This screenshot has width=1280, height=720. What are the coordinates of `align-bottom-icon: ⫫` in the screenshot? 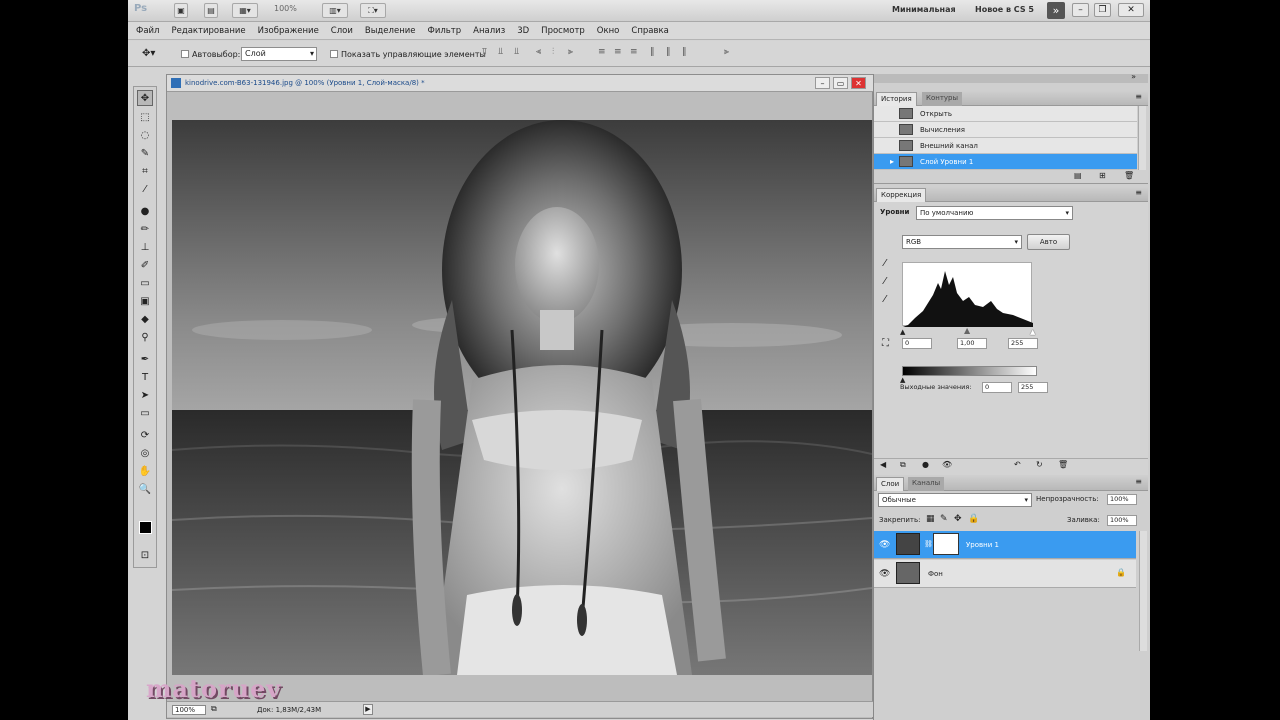 It's located at (520, 53).